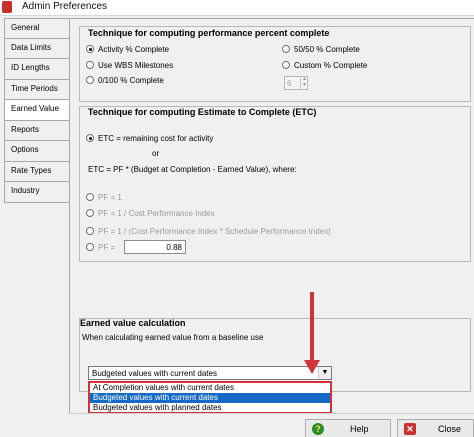  What do you see at coordinates (156, 213) in the screenshot?
I see `pf-cpi-label: PF = 1 / Cost Performance Index` at bounding box center [156, 213].